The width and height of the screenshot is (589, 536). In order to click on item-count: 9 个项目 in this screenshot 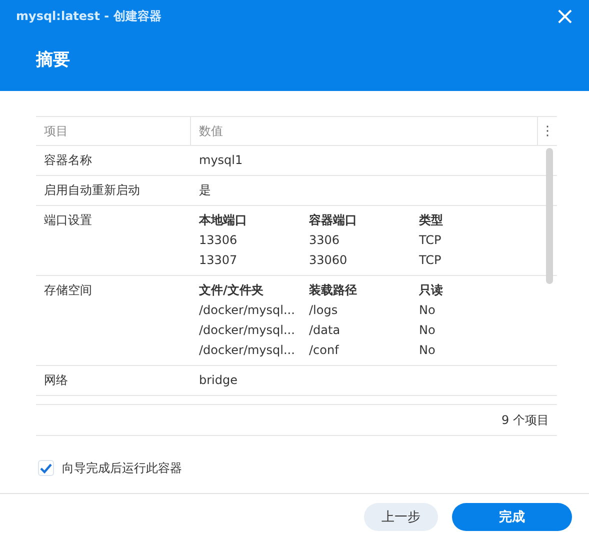, I will do `click(525, 420)`.